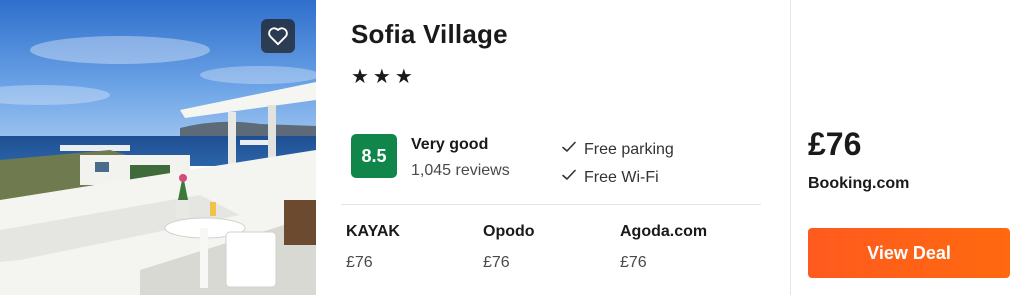 This screenshot has height=295, width=1024. Describe the element at coordinates (450, 144) in the screenshot. I see `rating-label: Very good` at that location.